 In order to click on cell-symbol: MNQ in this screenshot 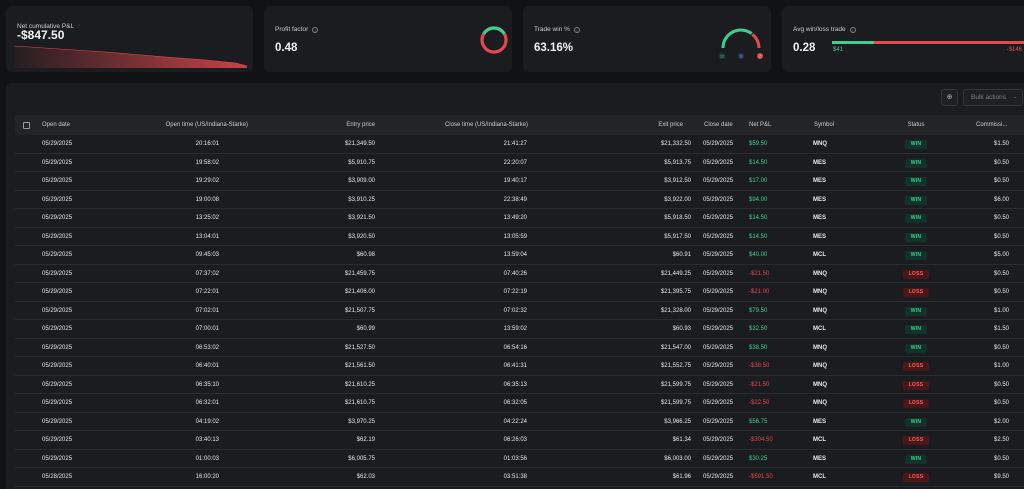, I will do `click(820, 292)`.